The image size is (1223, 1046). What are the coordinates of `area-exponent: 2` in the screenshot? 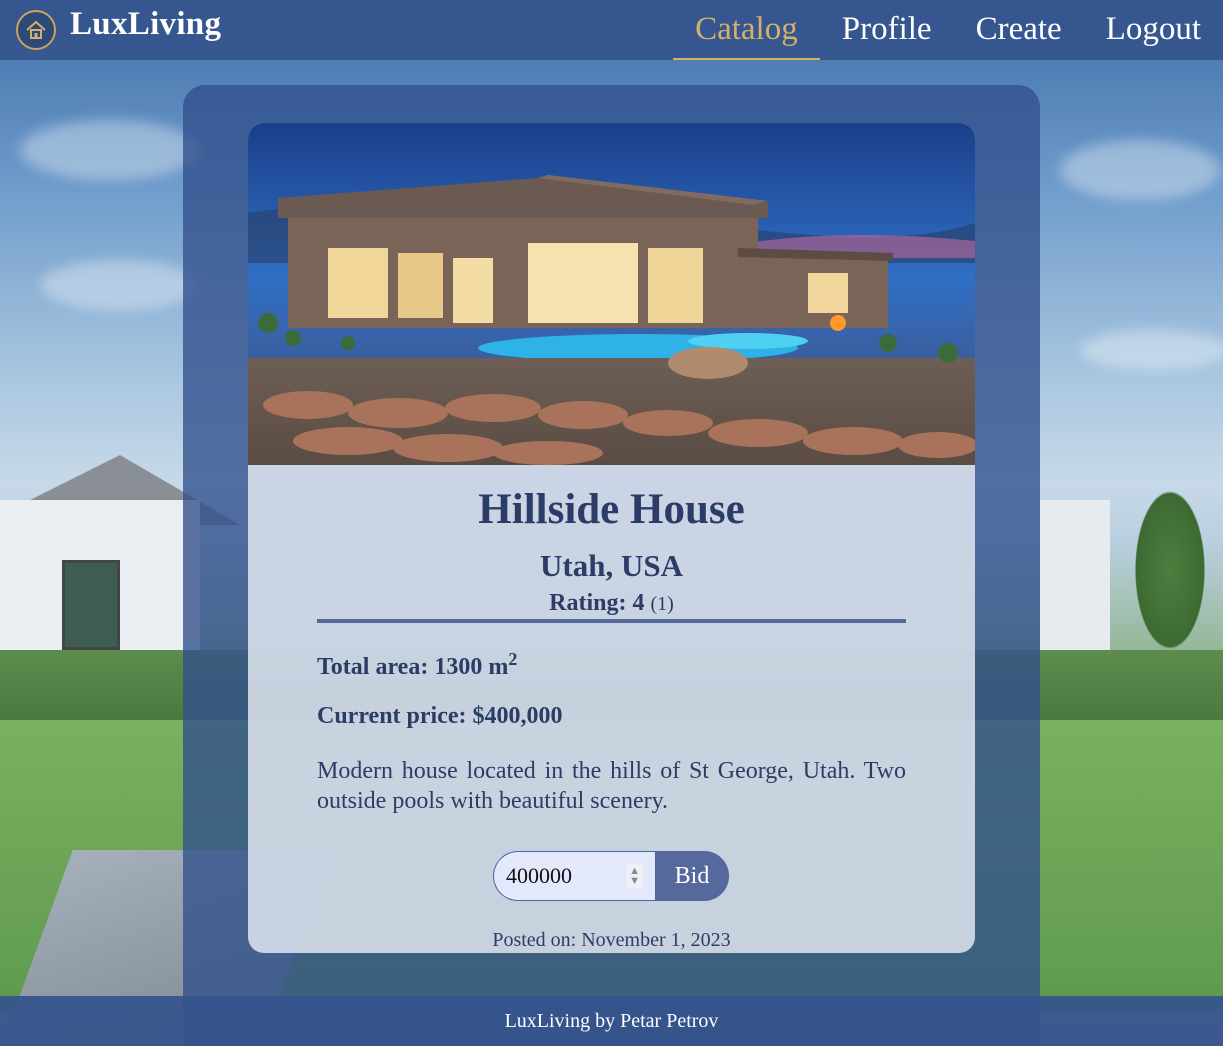 It's located at (513, 659).